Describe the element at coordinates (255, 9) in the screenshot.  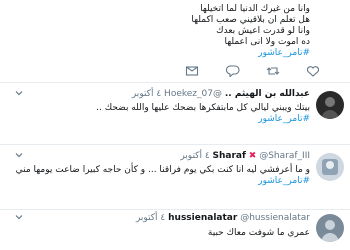
I see `tweet-text-line: وانا من غيرك الدنيا لما اتخيلها` at that location.